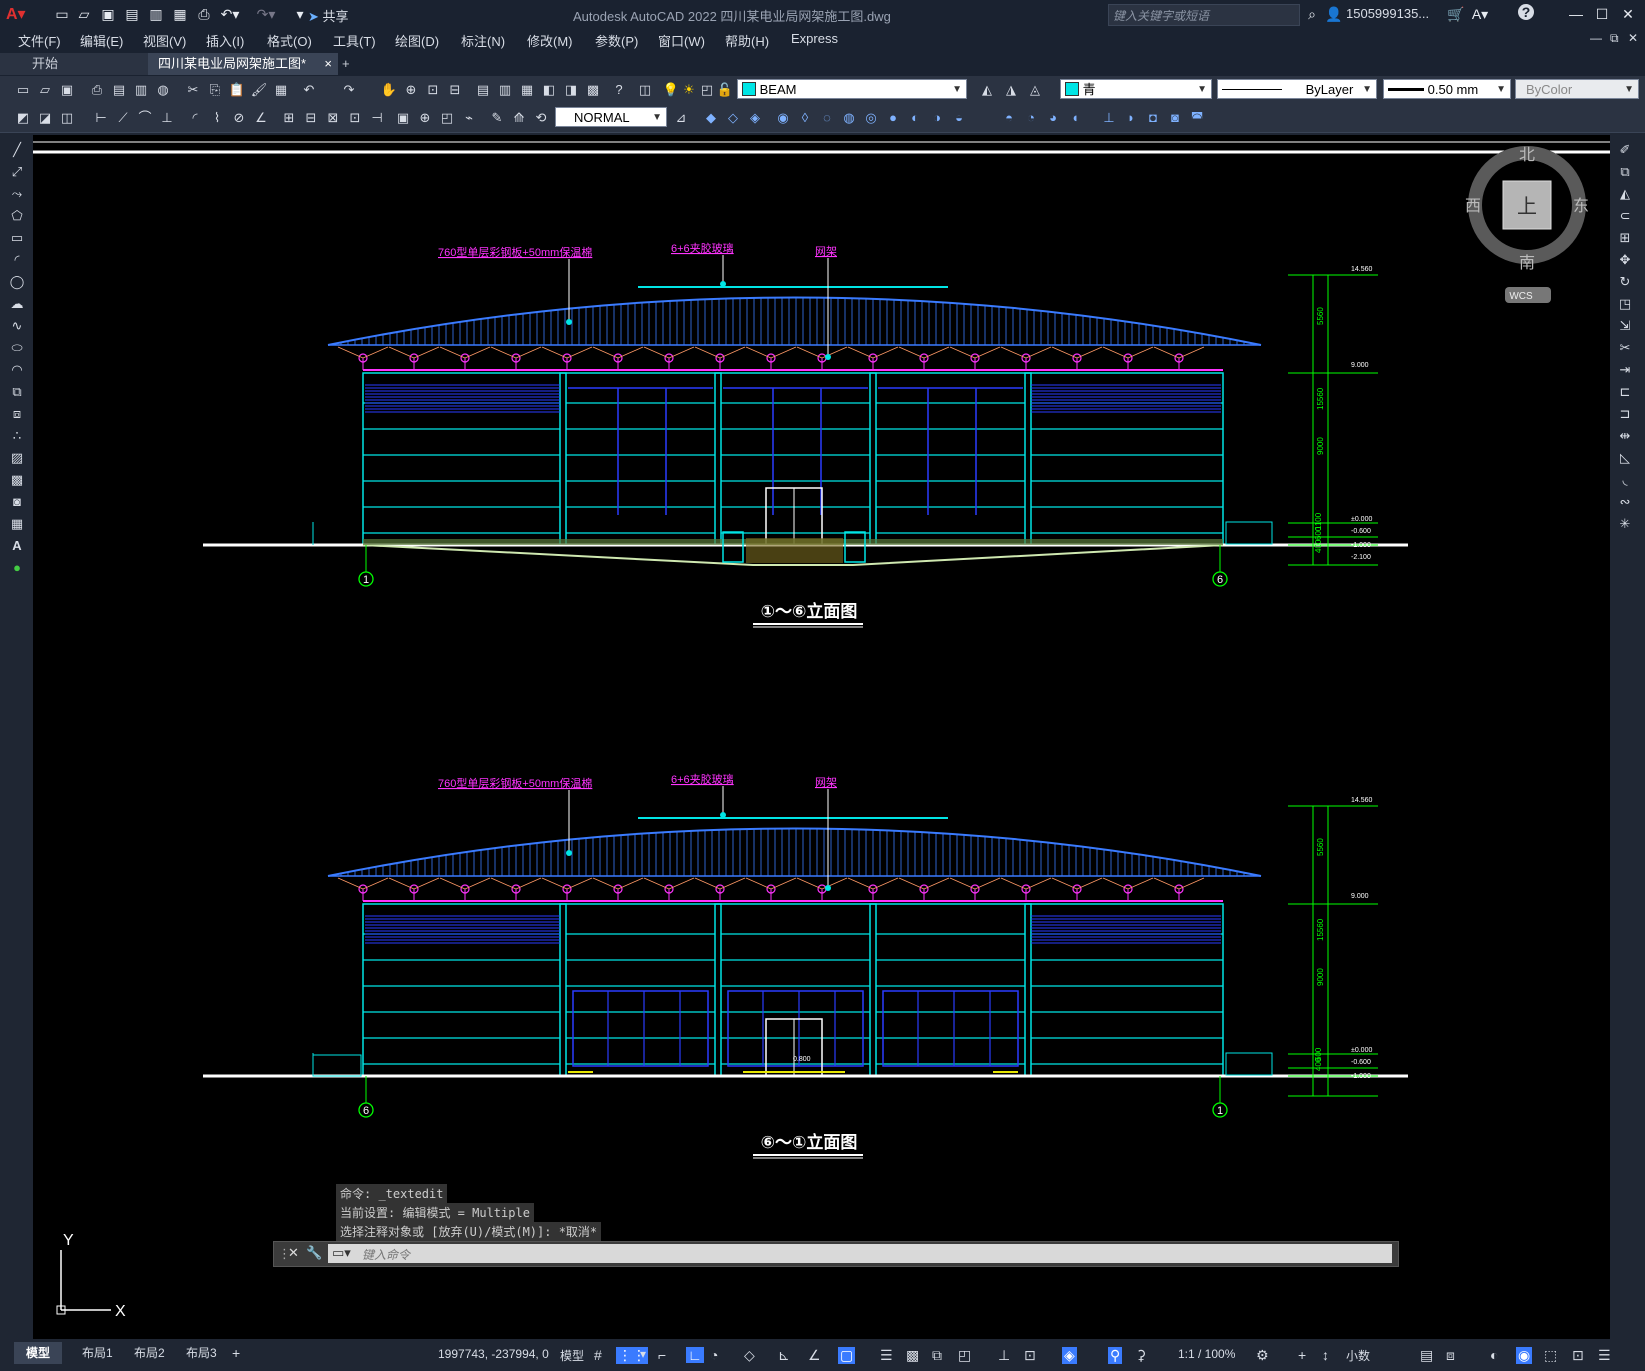  Describe the element at coordinates (886, 1355) in the screenshot. I see `lineweight-icon: ☰` at that location.